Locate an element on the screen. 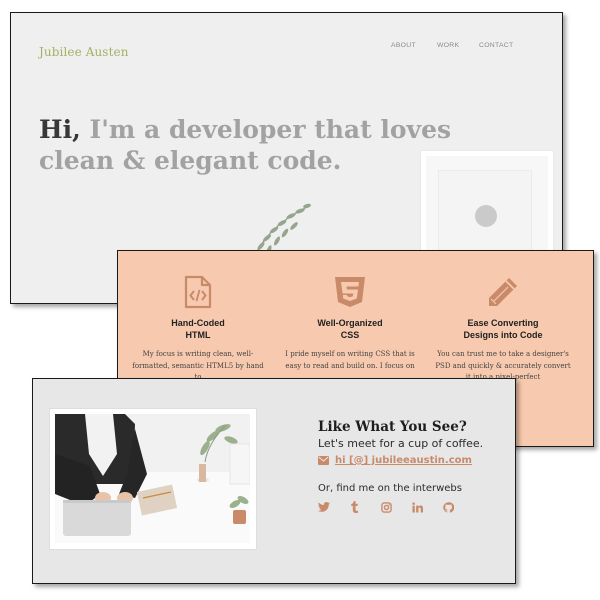  css3-icon is located at coordinates (350, 292).